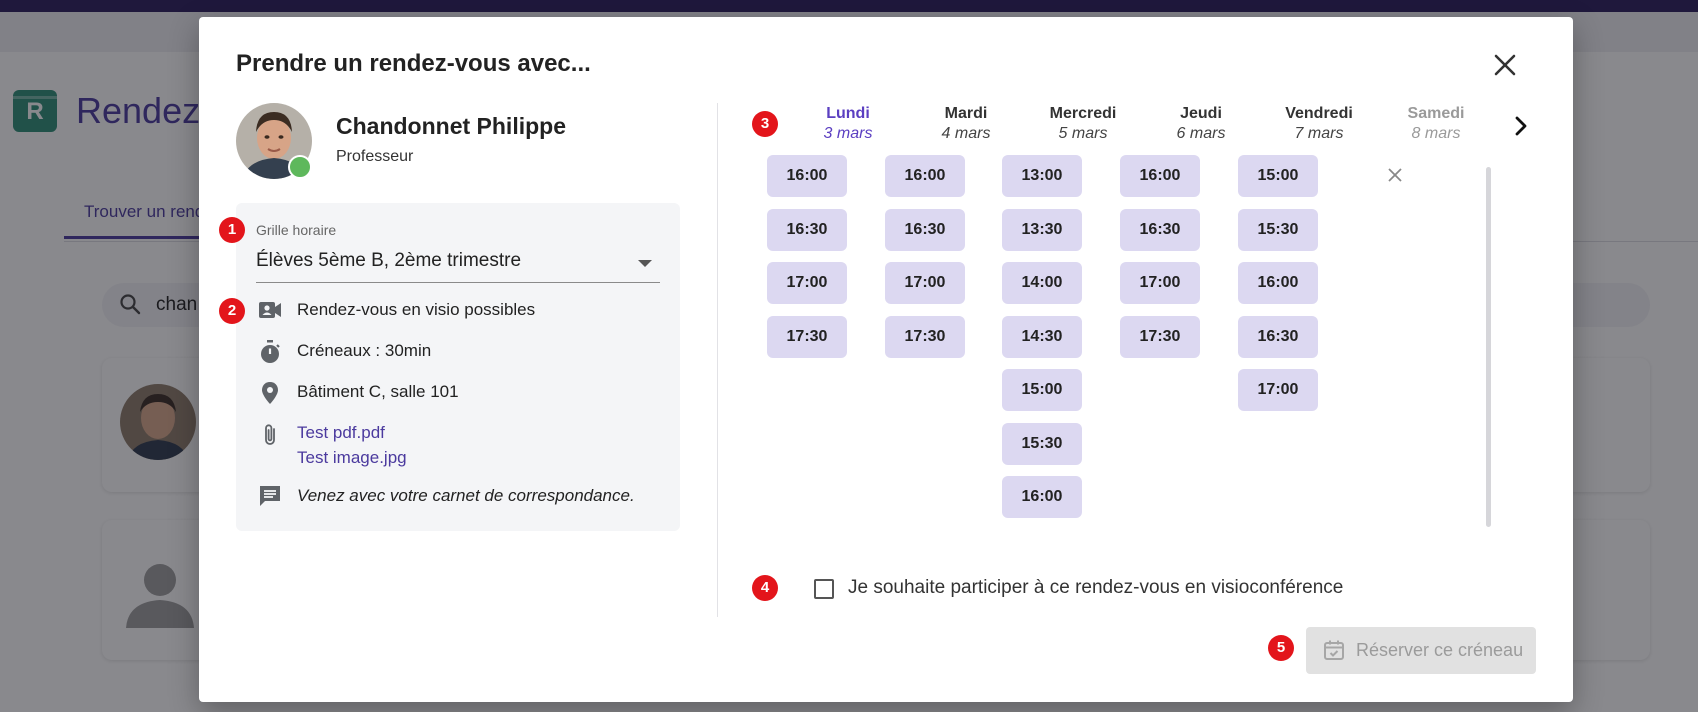 Image resolution: width=1698 pixels, height=712 pixels. What do you see at coordinates (1436, 124) in the screenshot?
I see `day-header-samedi: Samedi 8 mars` at bounding box center [1436, 124].